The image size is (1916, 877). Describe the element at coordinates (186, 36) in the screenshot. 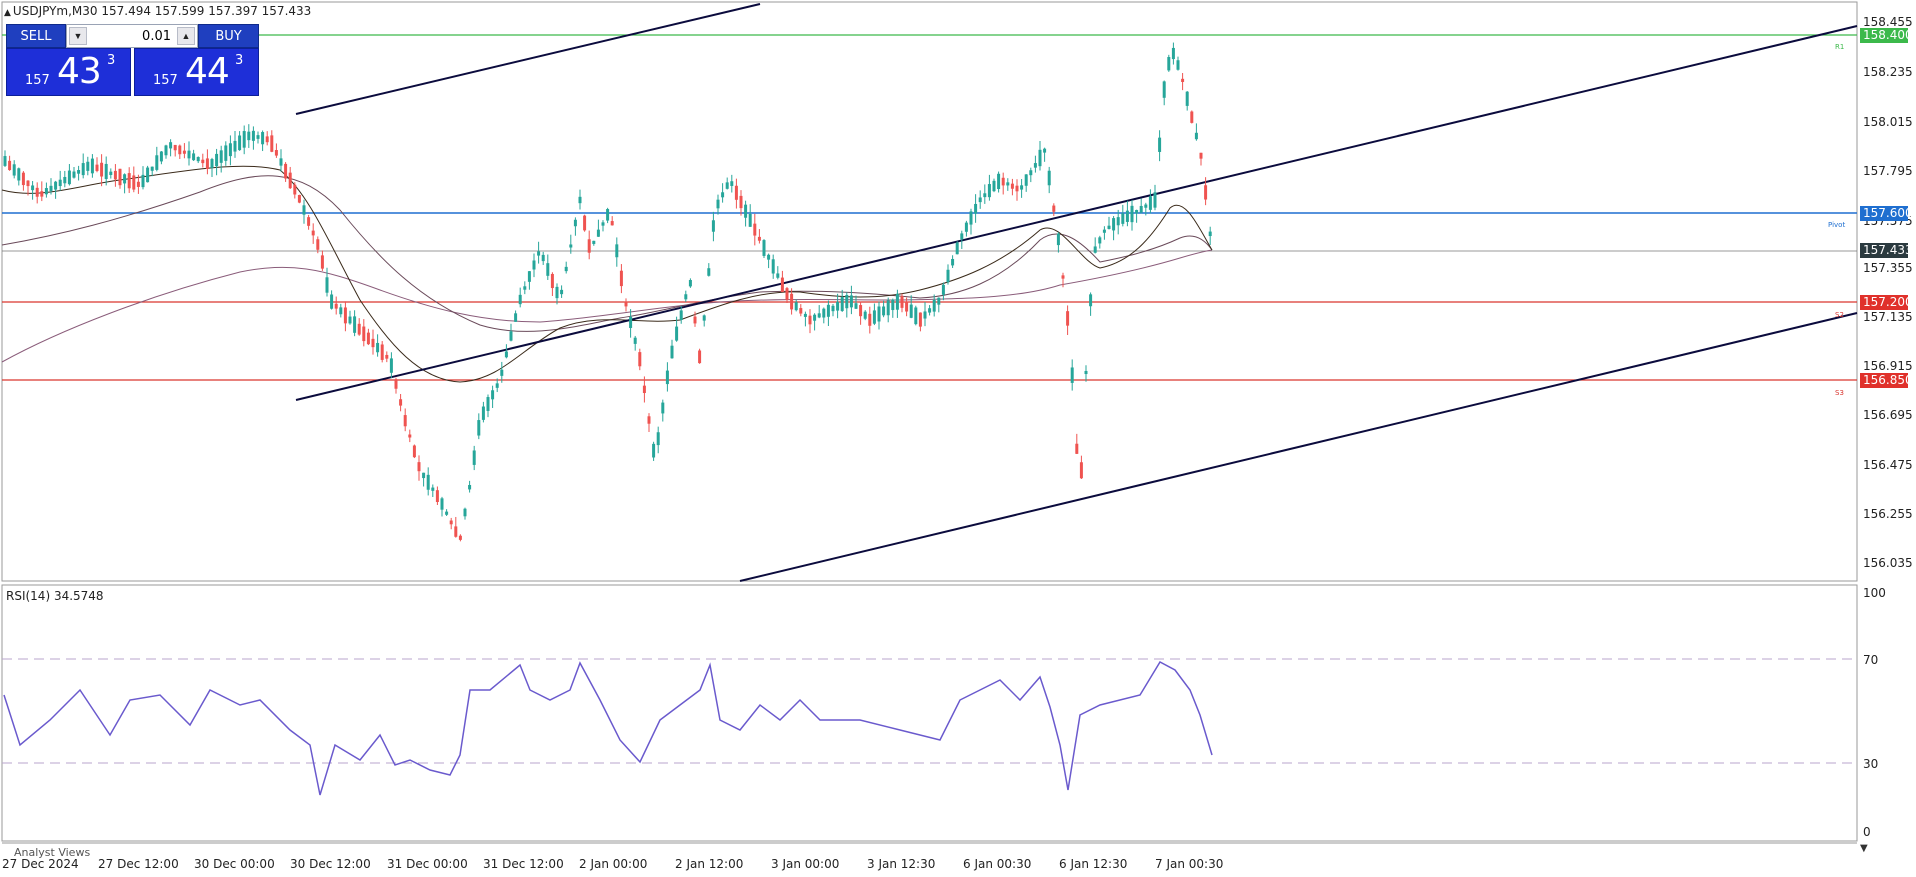

I see `lot-increase-icon: ▲` at that location.